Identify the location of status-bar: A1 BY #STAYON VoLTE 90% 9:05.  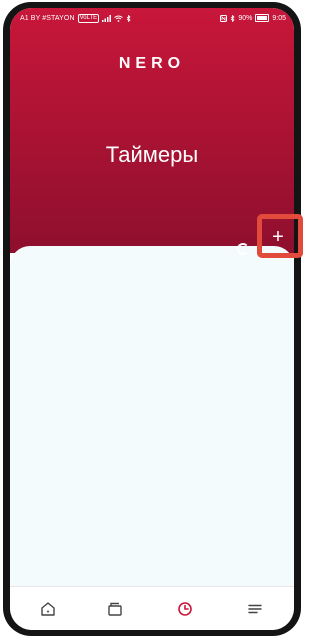
(152, 17).